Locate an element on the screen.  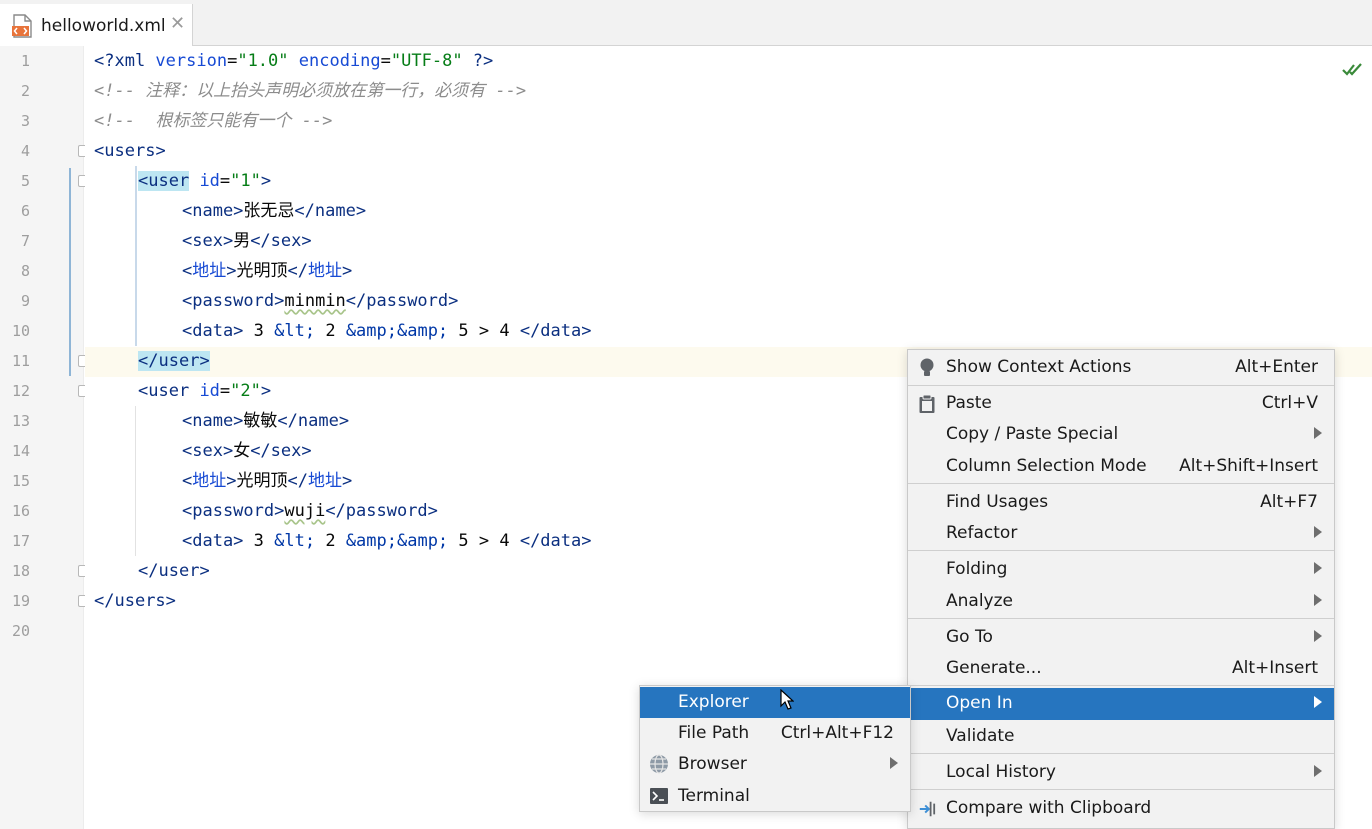
line-number: 17 is located at coordinates (20, 541).